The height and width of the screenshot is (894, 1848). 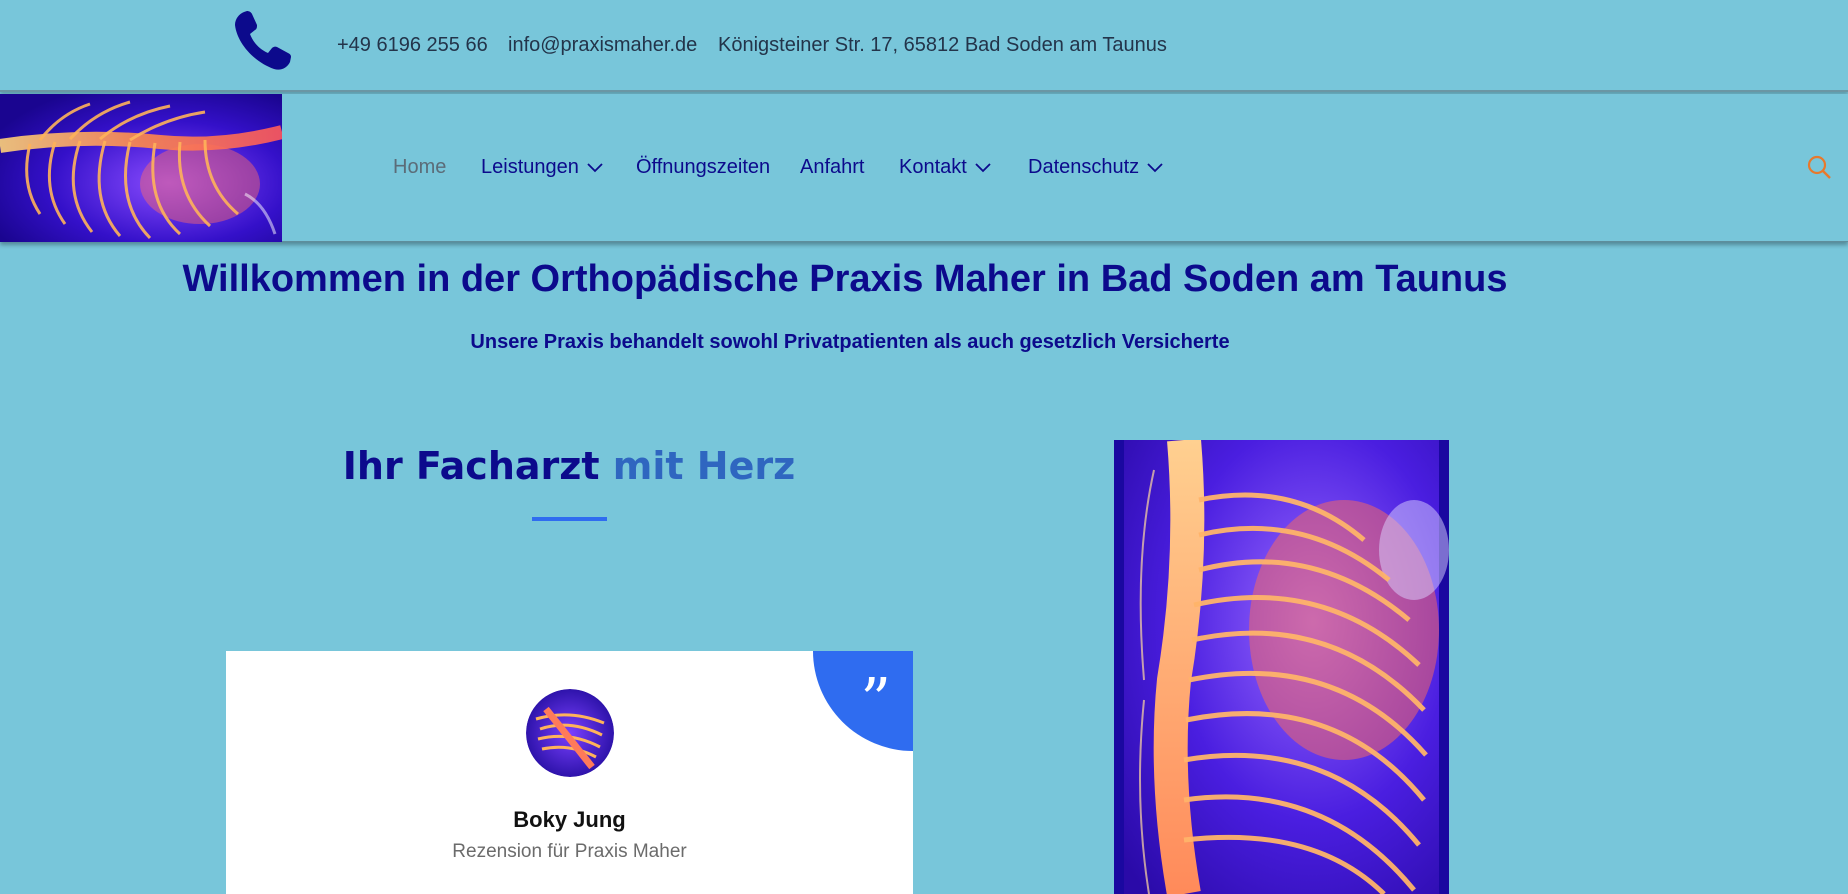 I want to click on avatar, so click(x=570, y=733).